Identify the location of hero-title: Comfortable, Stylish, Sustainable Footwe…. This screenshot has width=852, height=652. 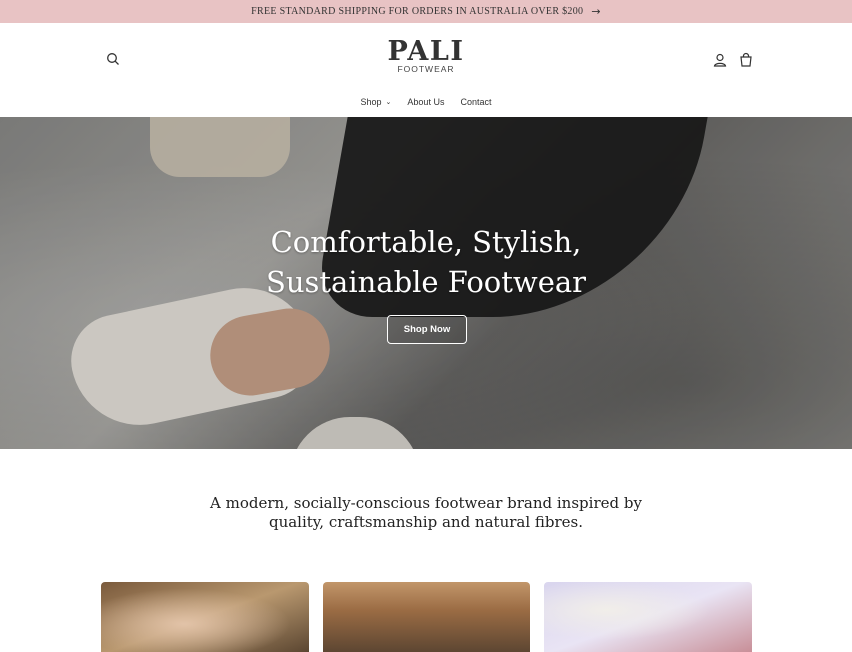
(426, 262).